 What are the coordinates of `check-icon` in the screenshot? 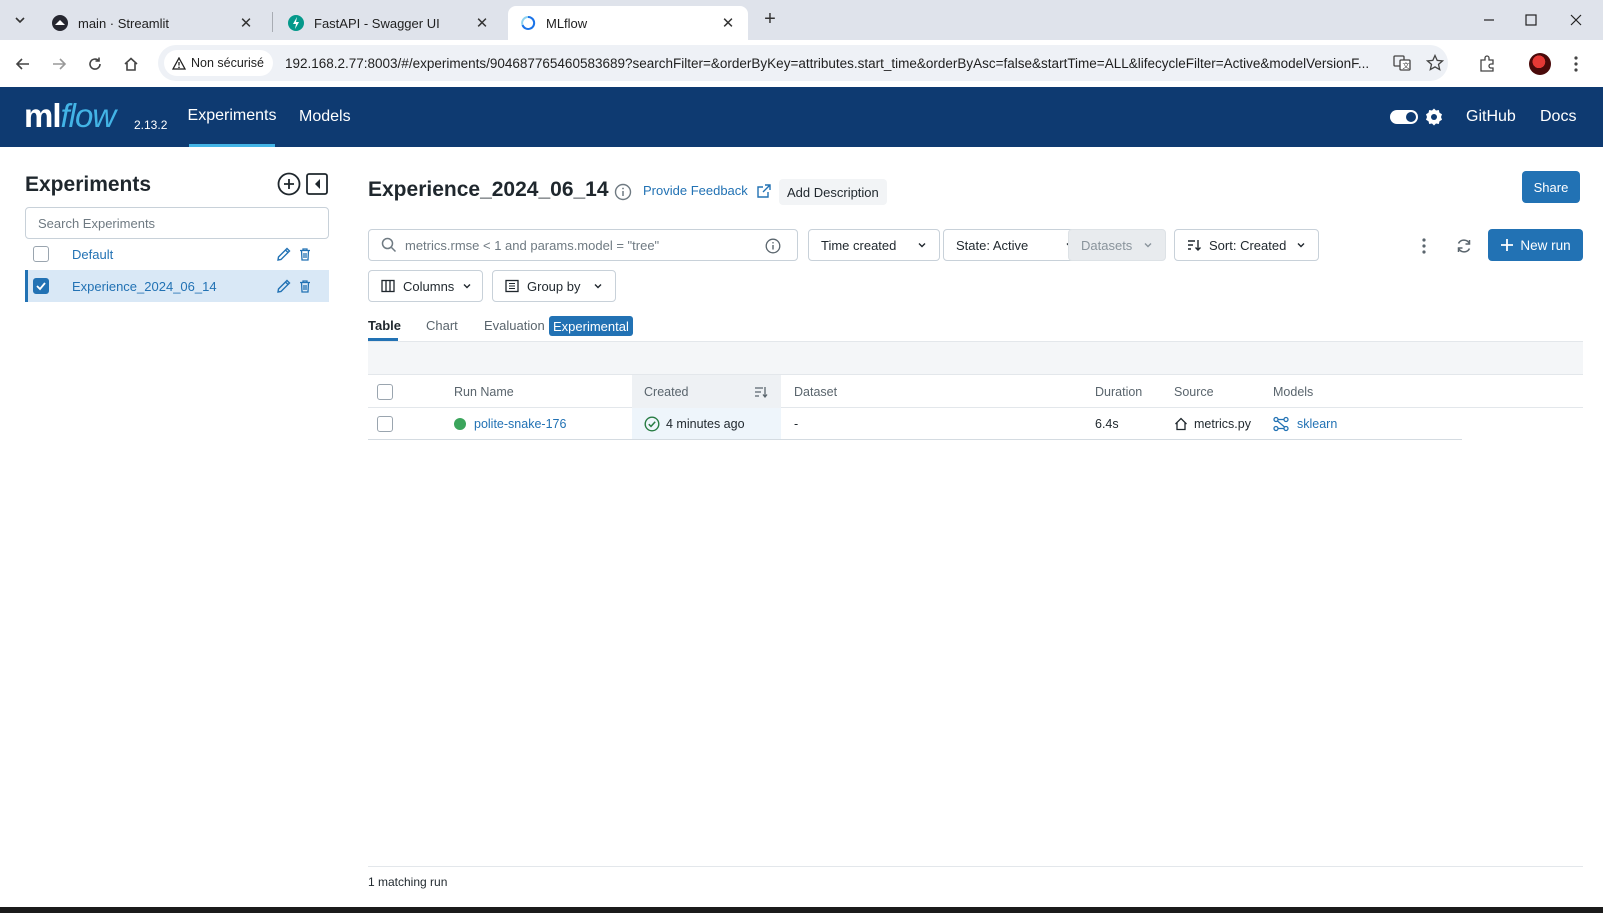 It's located at (41, 286).